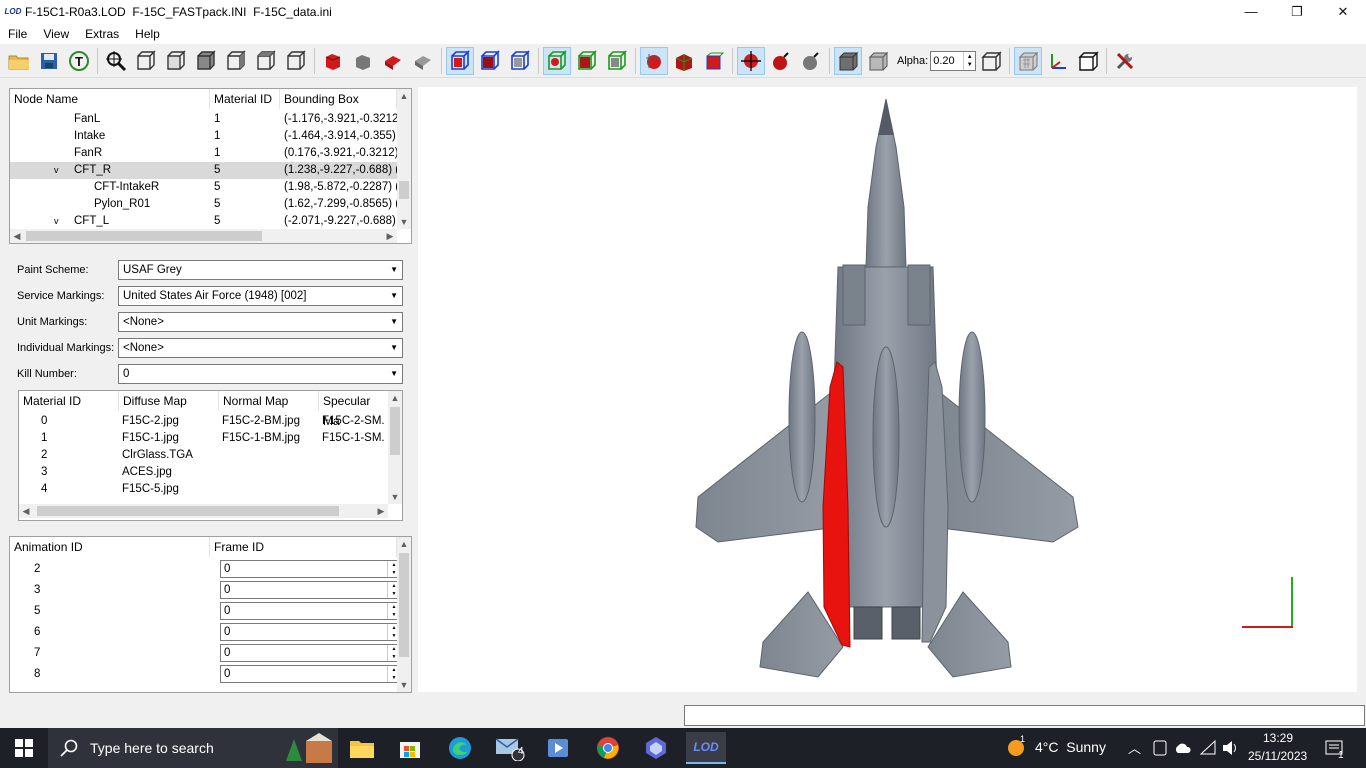  What do you see at coordinates (393, 61) in the screenshot?
I see `textured-red-icon` at bounding box center [393, 61].